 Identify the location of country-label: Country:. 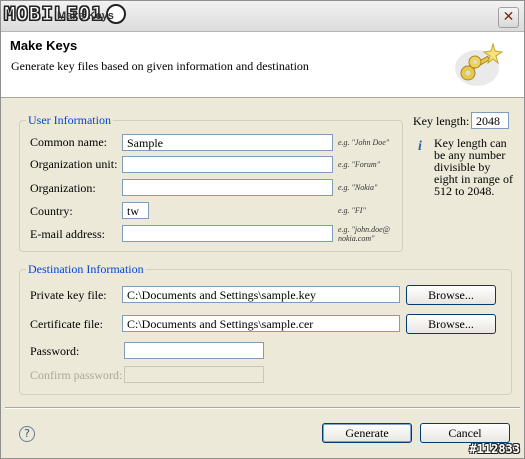
(51, 211).